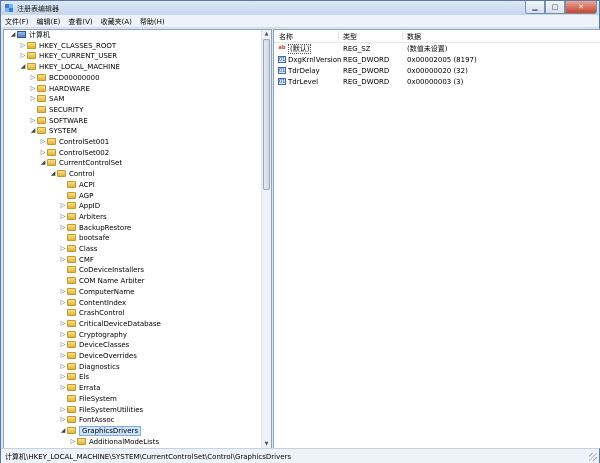  I want to click on registry-value-row: 01 TdrDelay REG_DWORD 0x00000020 (32), so click(437, 70).